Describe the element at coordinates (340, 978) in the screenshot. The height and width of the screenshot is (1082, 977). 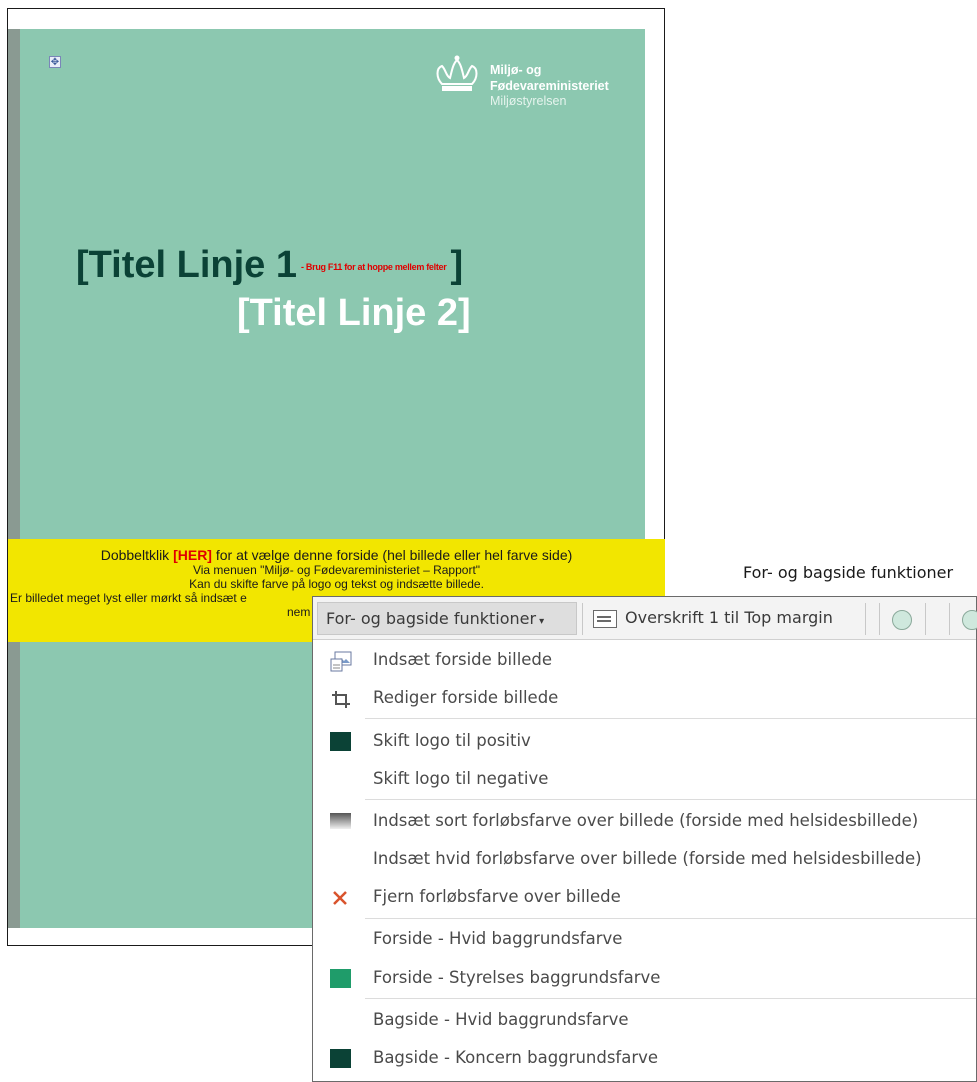
I see `swatch-green-icon` at that location.